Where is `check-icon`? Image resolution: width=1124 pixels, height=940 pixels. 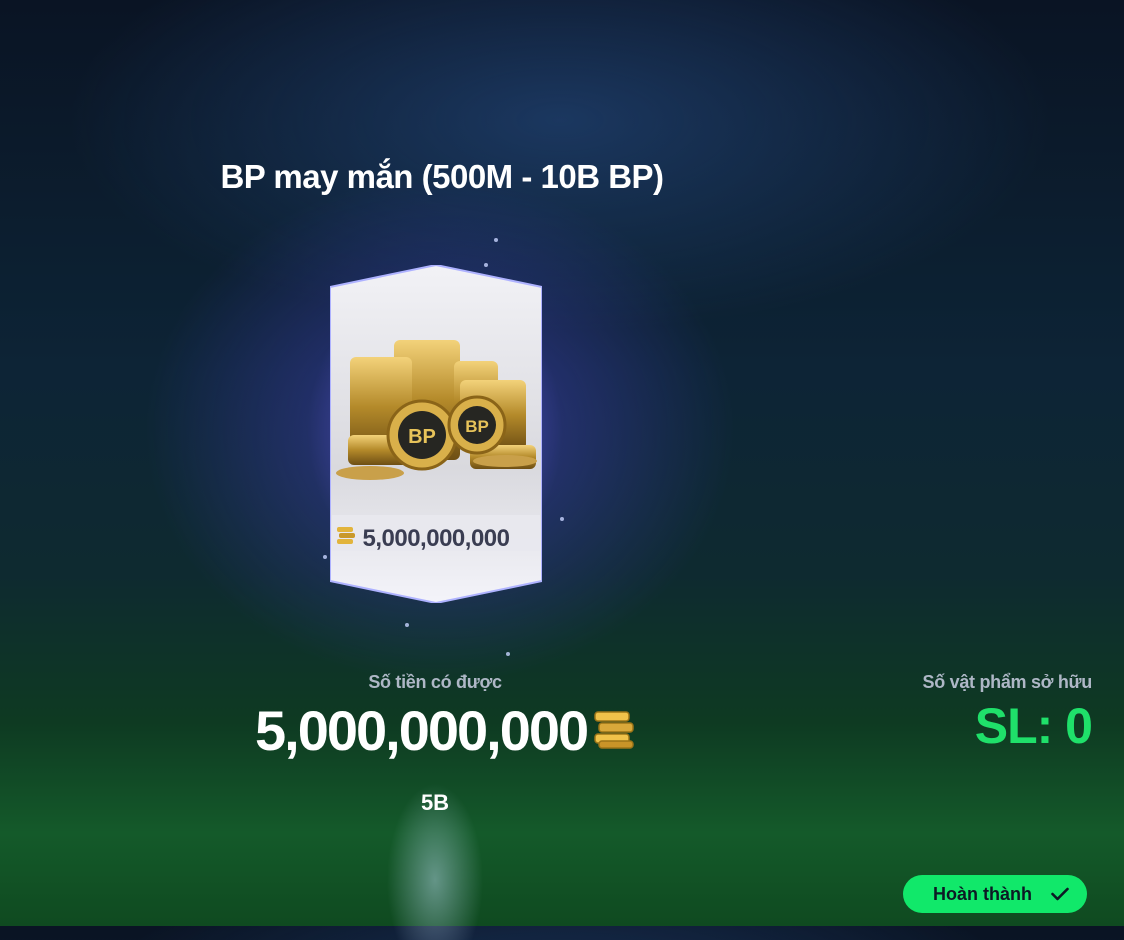
check-icon is located at coordinates (1060, 894).